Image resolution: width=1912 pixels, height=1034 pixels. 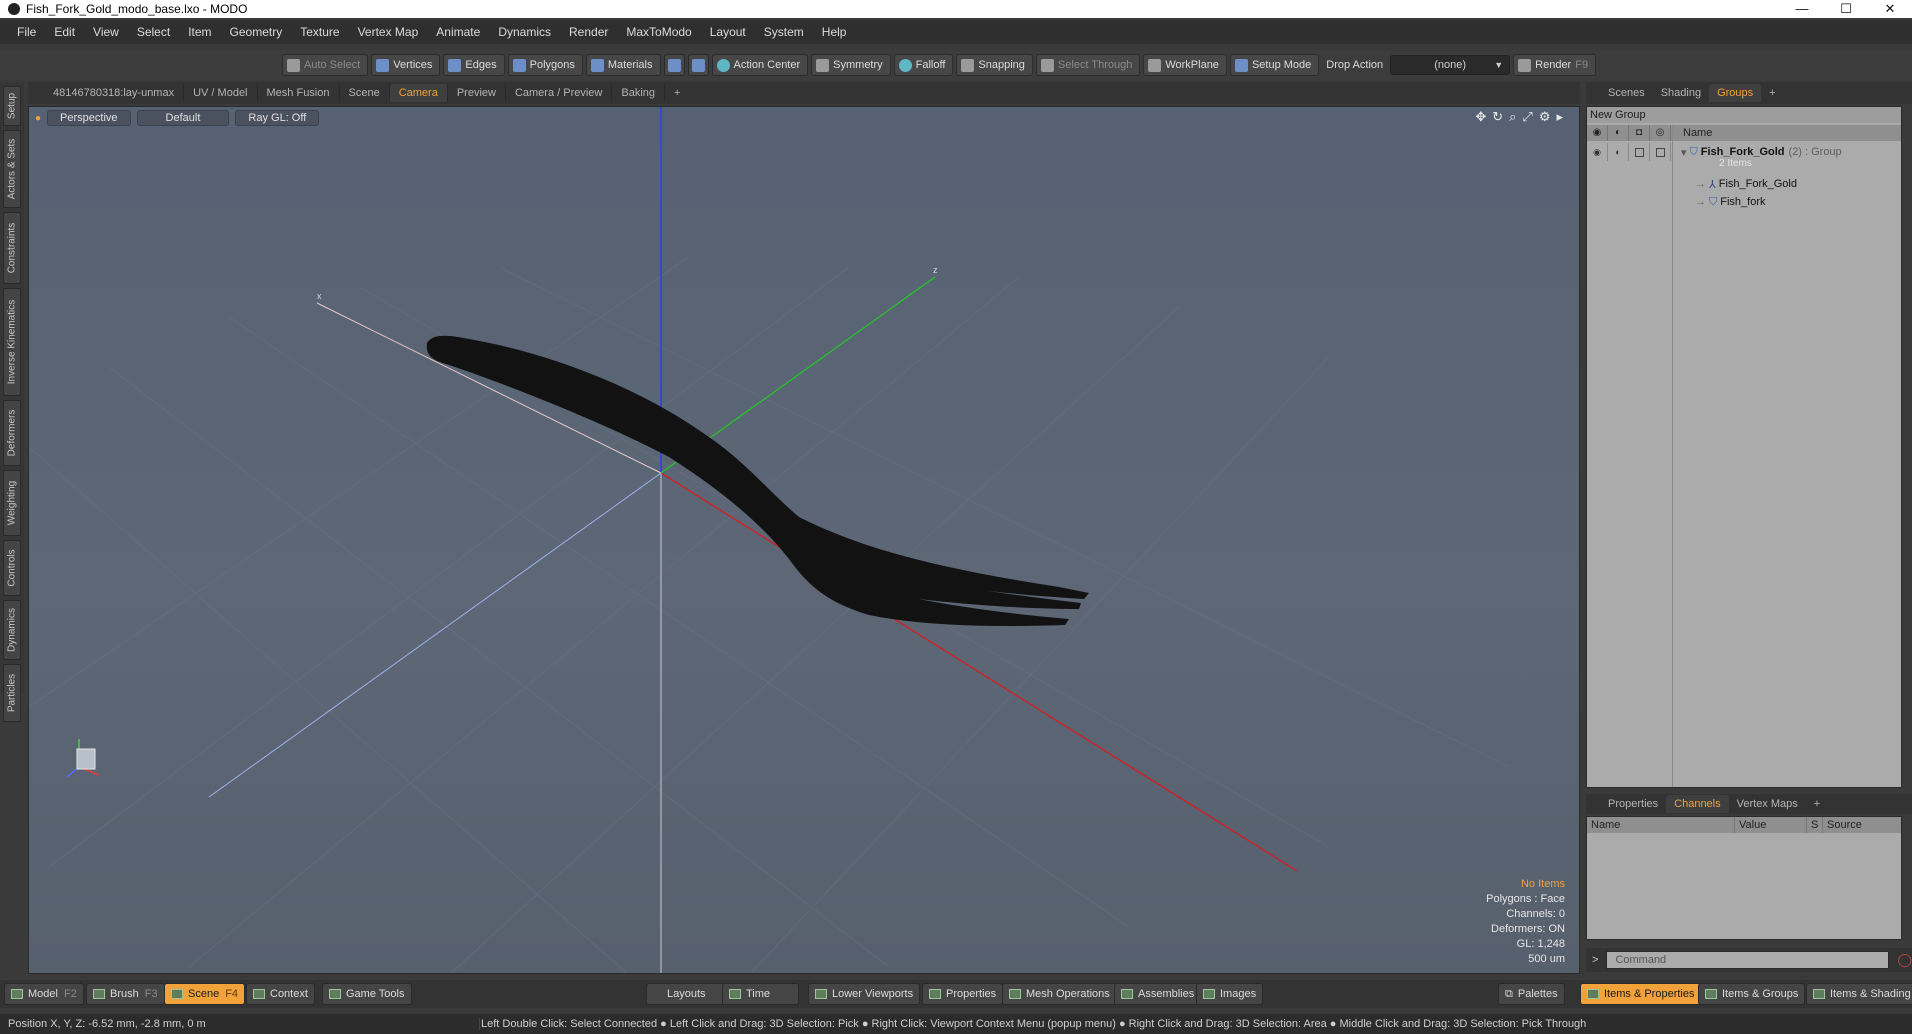 I want to click on tab-actors-sets: Actors & Sets, so click(x=12, y=169).